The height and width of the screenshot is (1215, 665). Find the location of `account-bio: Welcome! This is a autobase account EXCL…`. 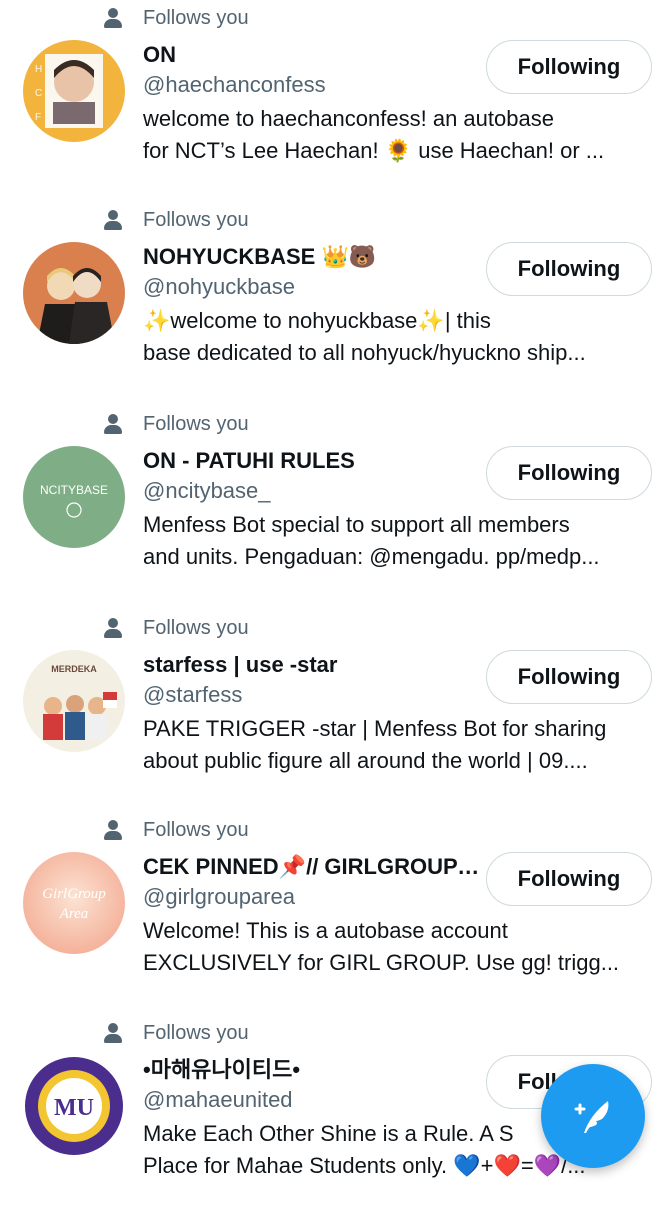

account-bio: Welcome! This is a autobase account EXCL… is located at coordinates (381, 946).